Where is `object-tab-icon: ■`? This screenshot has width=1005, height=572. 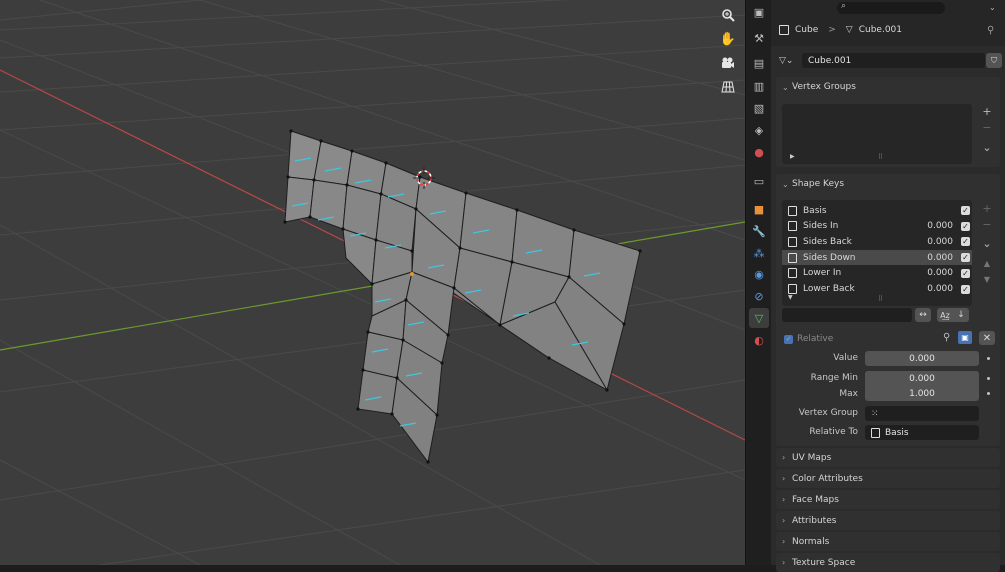
object-tab-icon: ■ is located at coordinates (759, 209).